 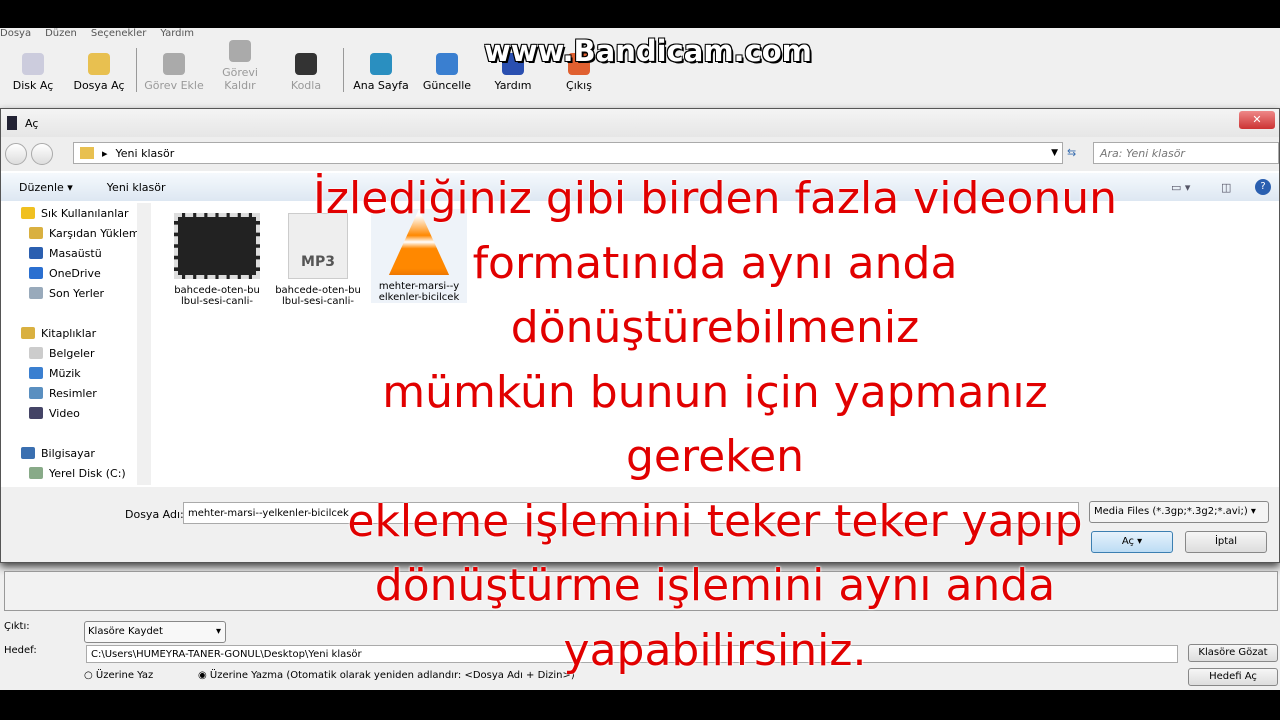 I want to click on toolbar-button-label: Kodla, so click(x=306, y=85).